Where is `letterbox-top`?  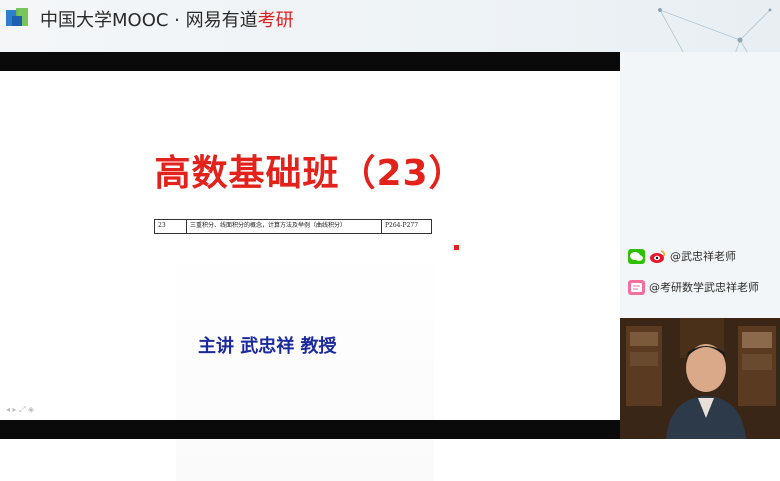 letterbox-top is located at coordinates (310, 61).